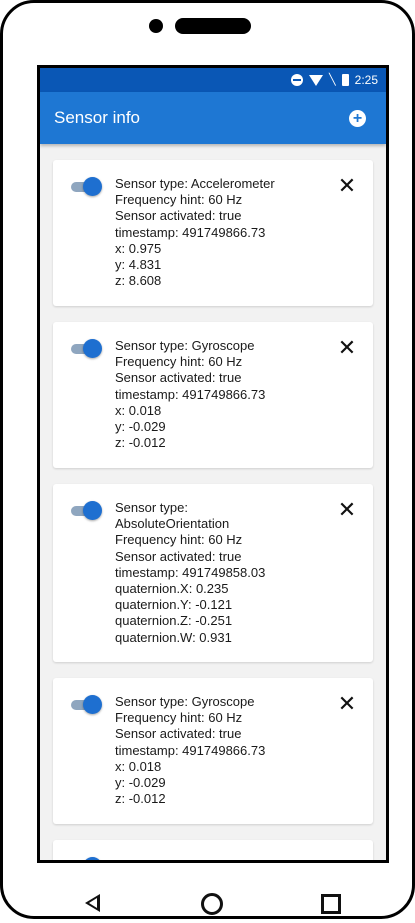 This screenshot has height=923, width=415. I want to click on sensor-type-label: Sensor type:, so click(151, 507).